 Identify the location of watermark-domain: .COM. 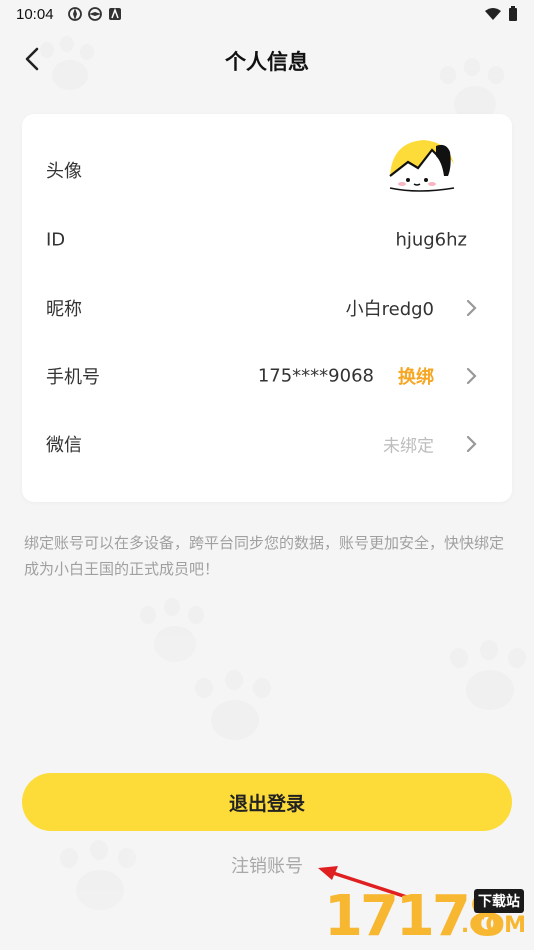
(493, 925).